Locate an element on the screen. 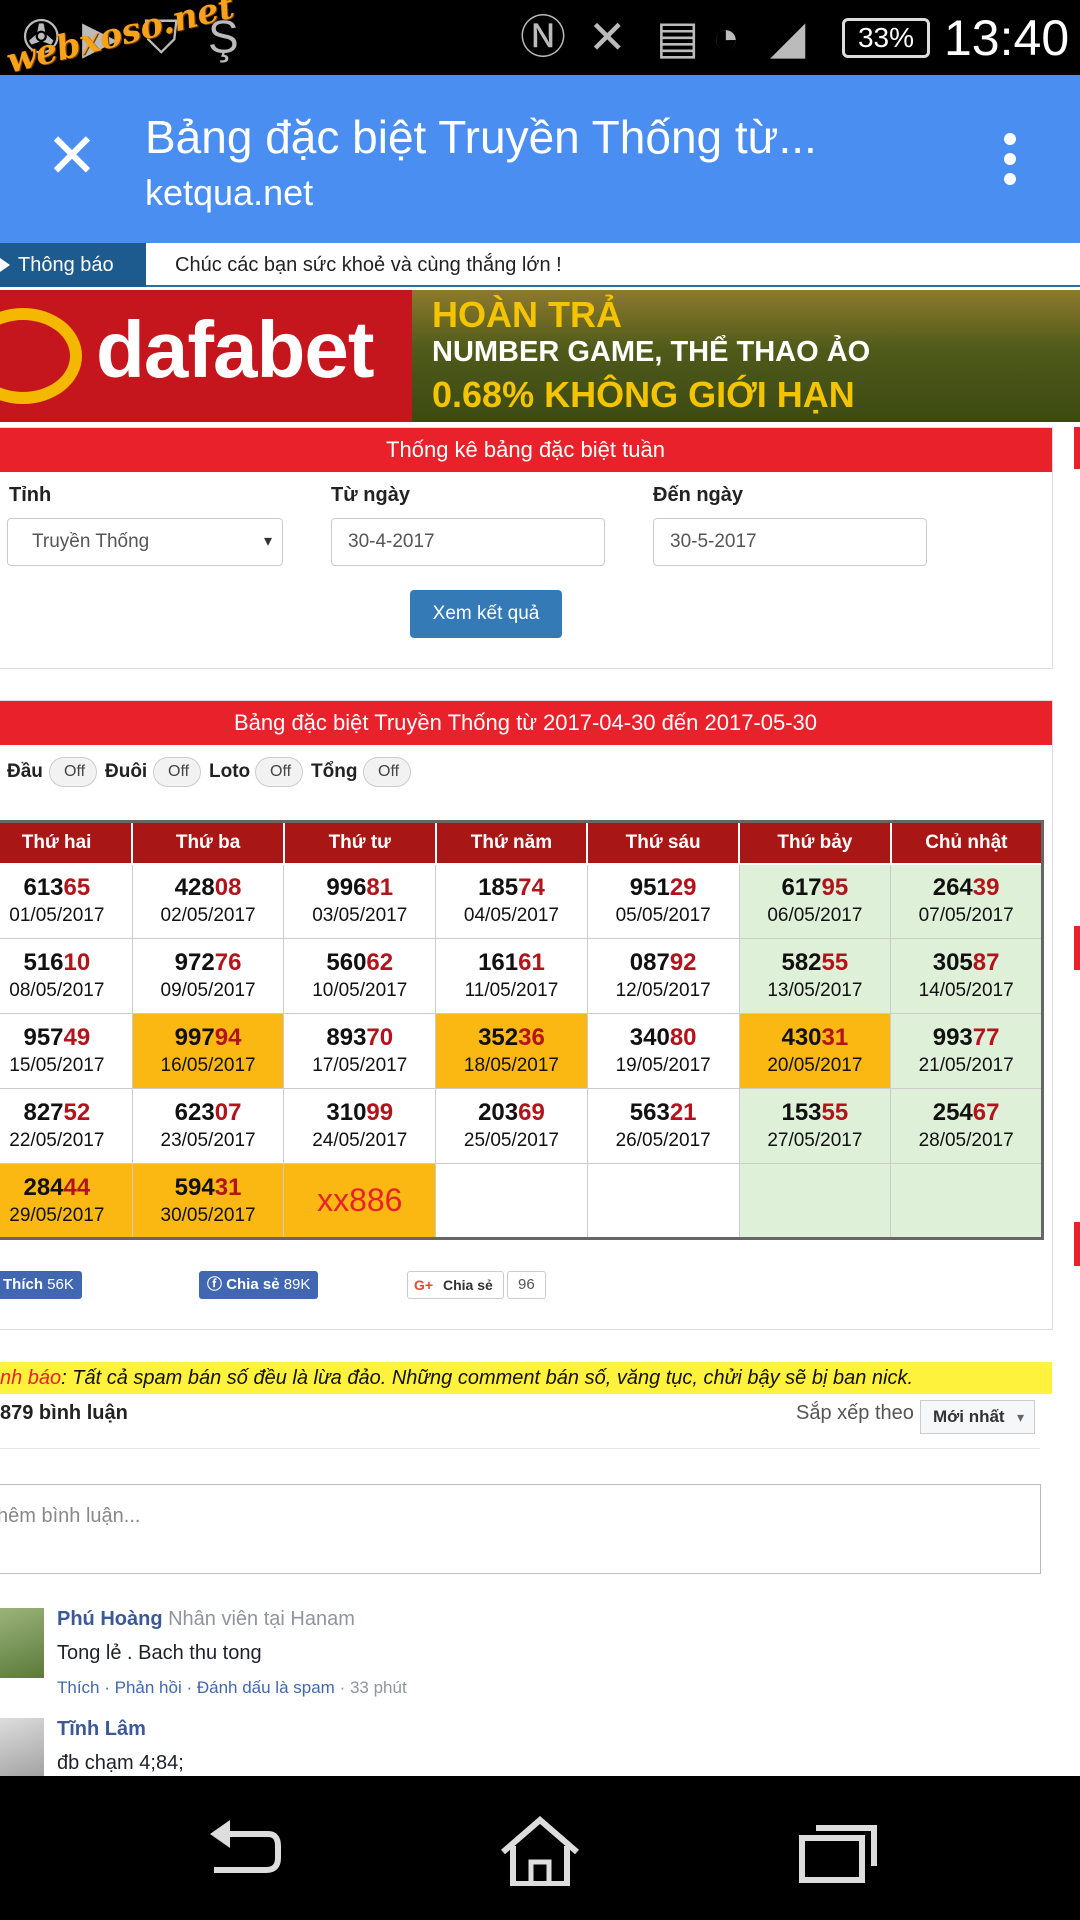 This screenshot has height=1920, width=1080. result-number-head: 594 is located at coordinates (194, 1187).